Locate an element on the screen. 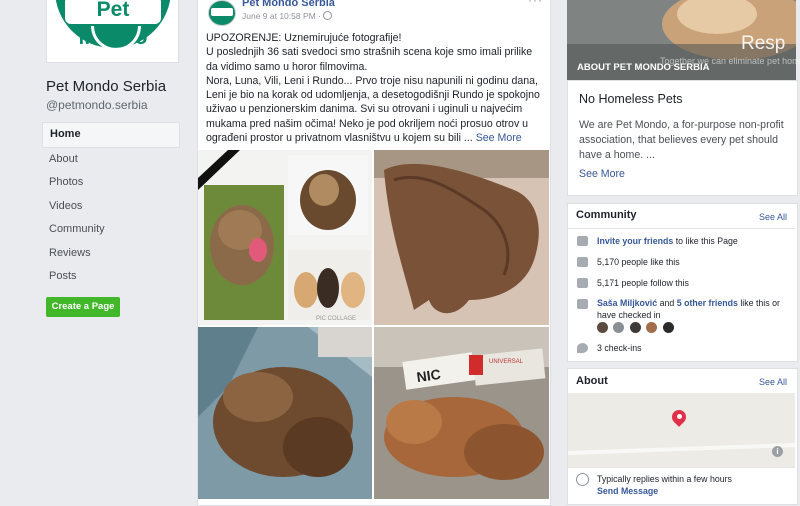 The height and width of the screenshot is (506, 800). thumbs-up-icon is located at coordinates (582, 262).